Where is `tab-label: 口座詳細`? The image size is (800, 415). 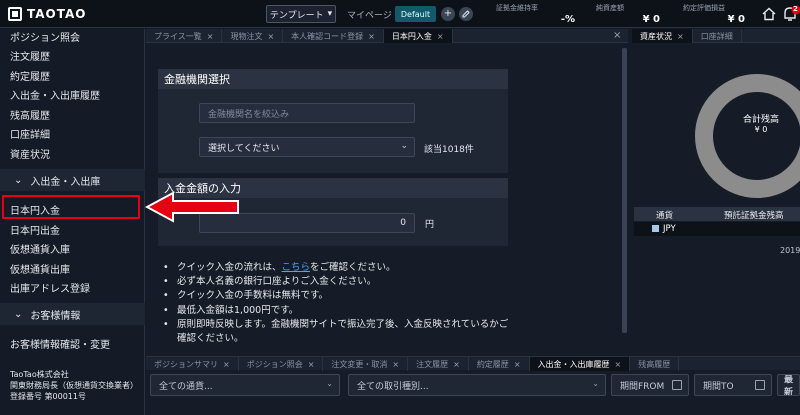
tab-label: 口座詳細 is located at coordinates (716, 36).